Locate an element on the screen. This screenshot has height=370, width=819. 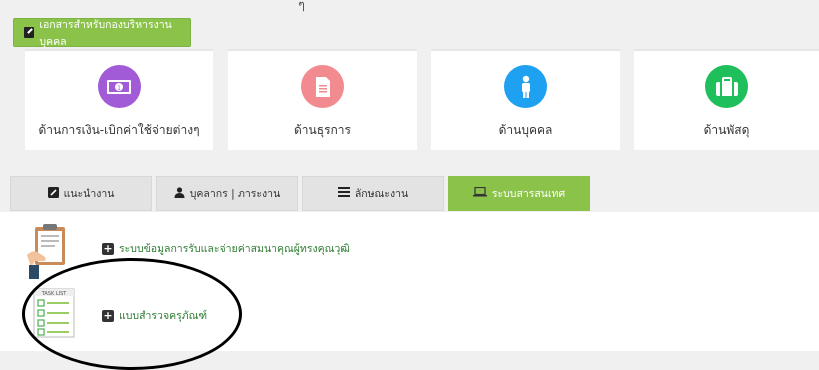
tab-introduction: แนะนำงาน is located at coordinates (81, 193).